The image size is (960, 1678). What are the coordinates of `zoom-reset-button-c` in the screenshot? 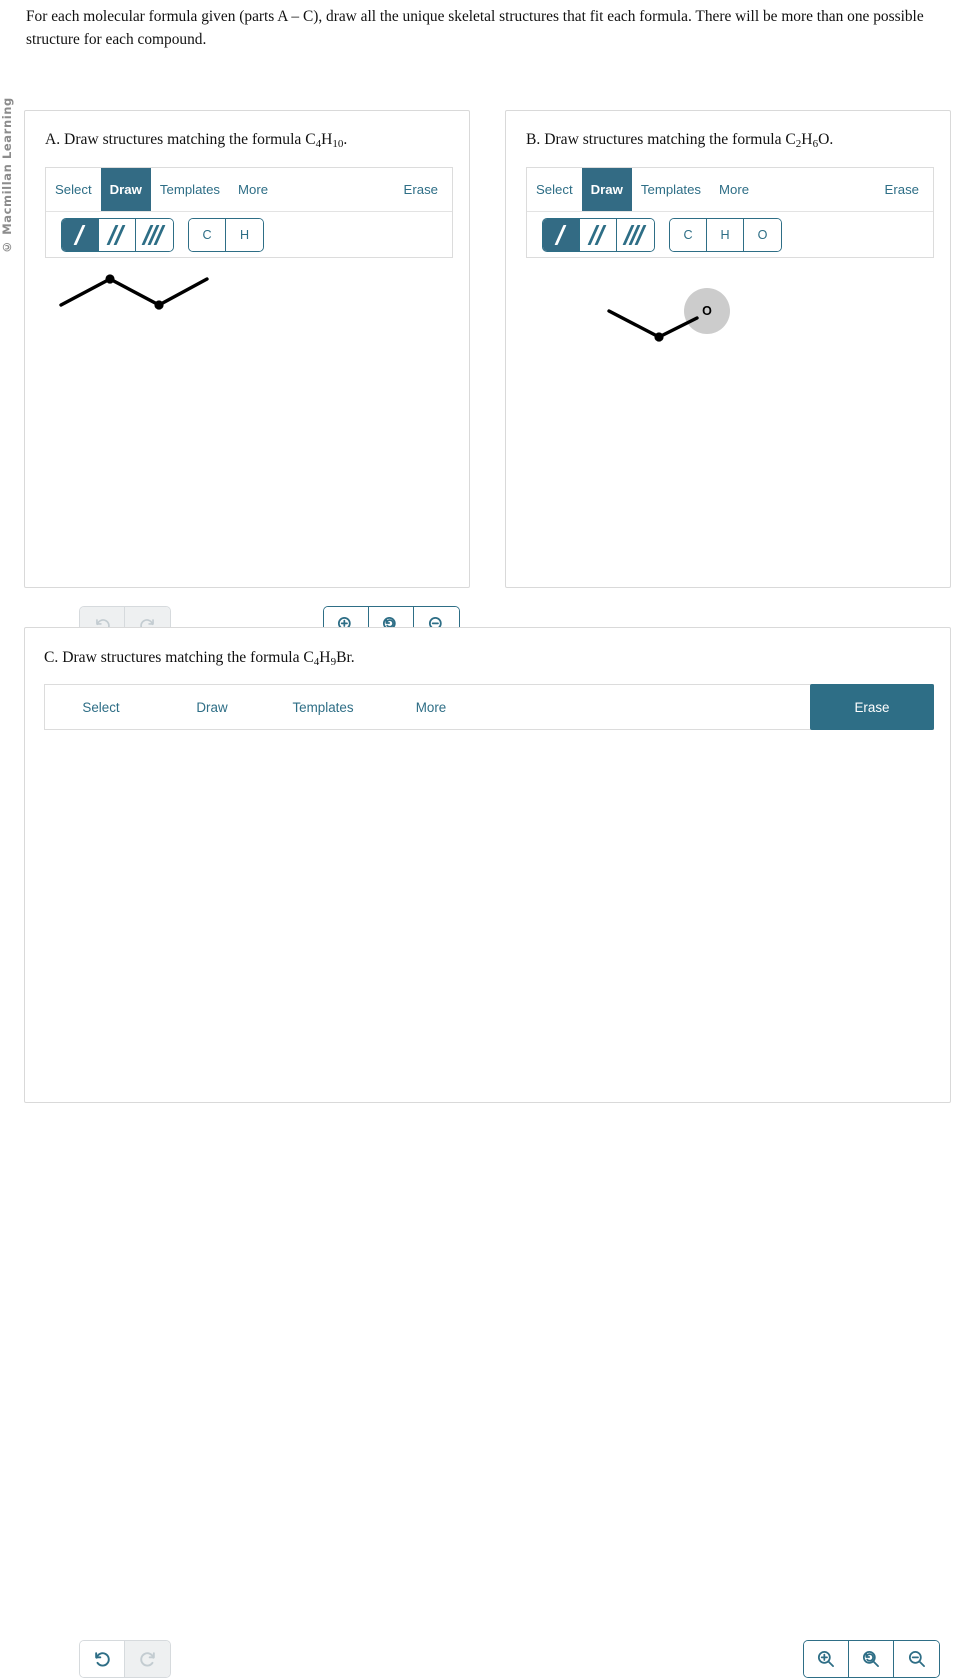 It's located at (871, 1659).